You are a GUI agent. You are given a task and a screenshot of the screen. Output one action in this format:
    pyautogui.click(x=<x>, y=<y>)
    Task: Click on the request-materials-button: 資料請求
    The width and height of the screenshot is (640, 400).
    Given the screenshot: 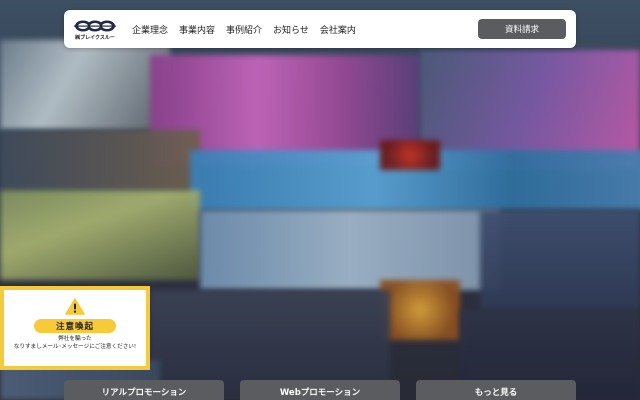 What is the action you would take?
    pyautogui.click(x=522, y=29)
    